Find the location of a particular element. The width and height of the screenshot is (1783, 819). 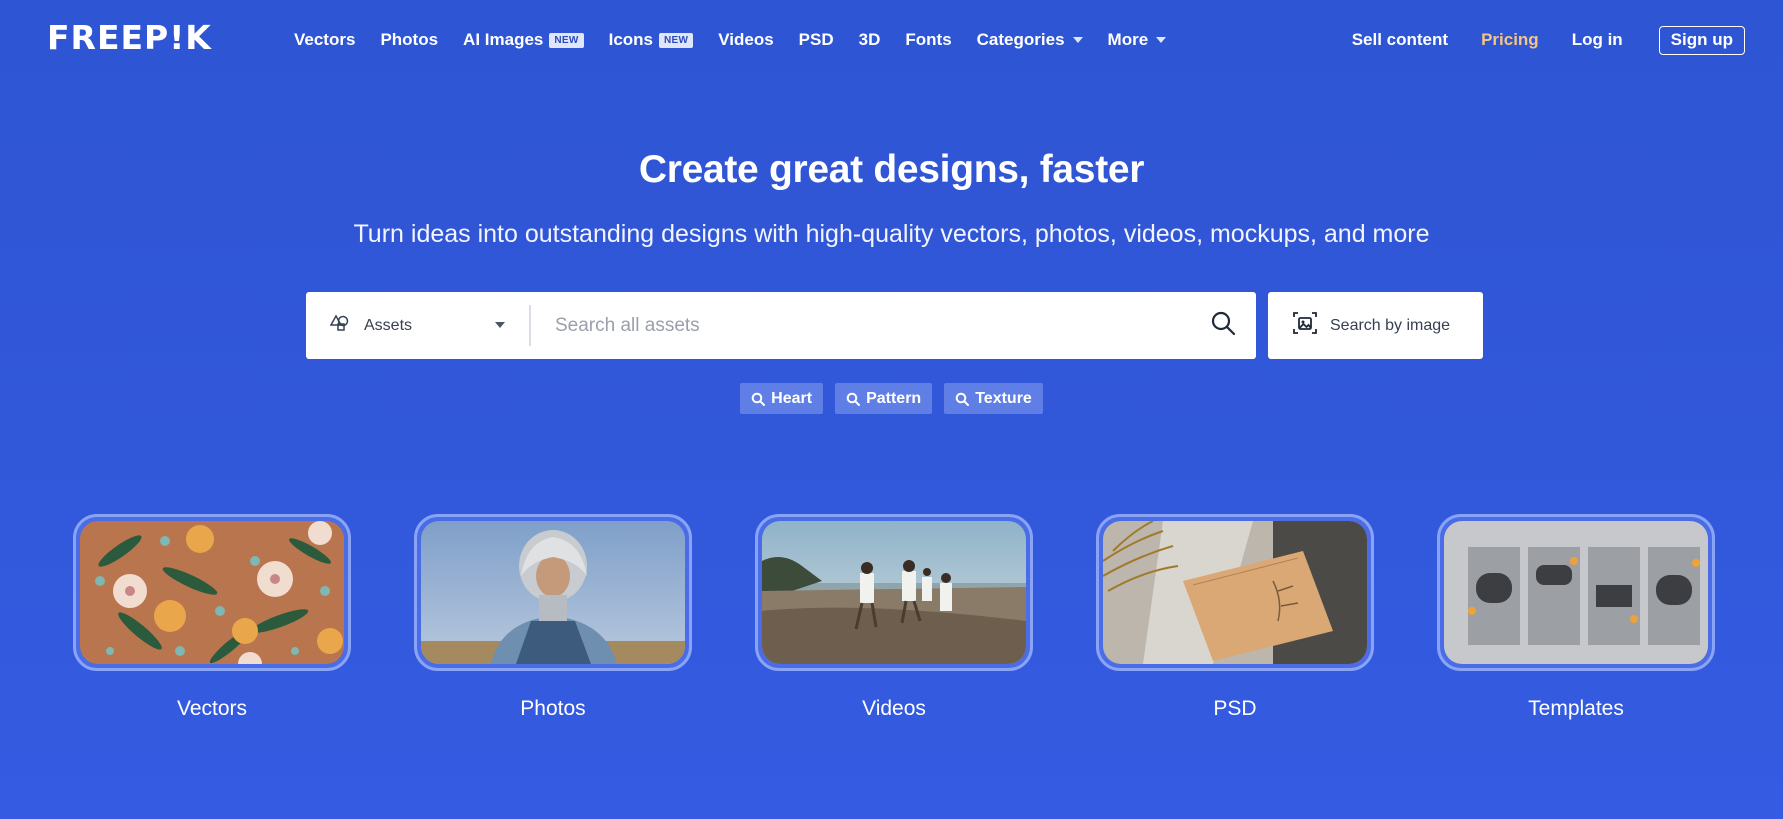

tag-heart: Heart is located at coordinates (782, 398).